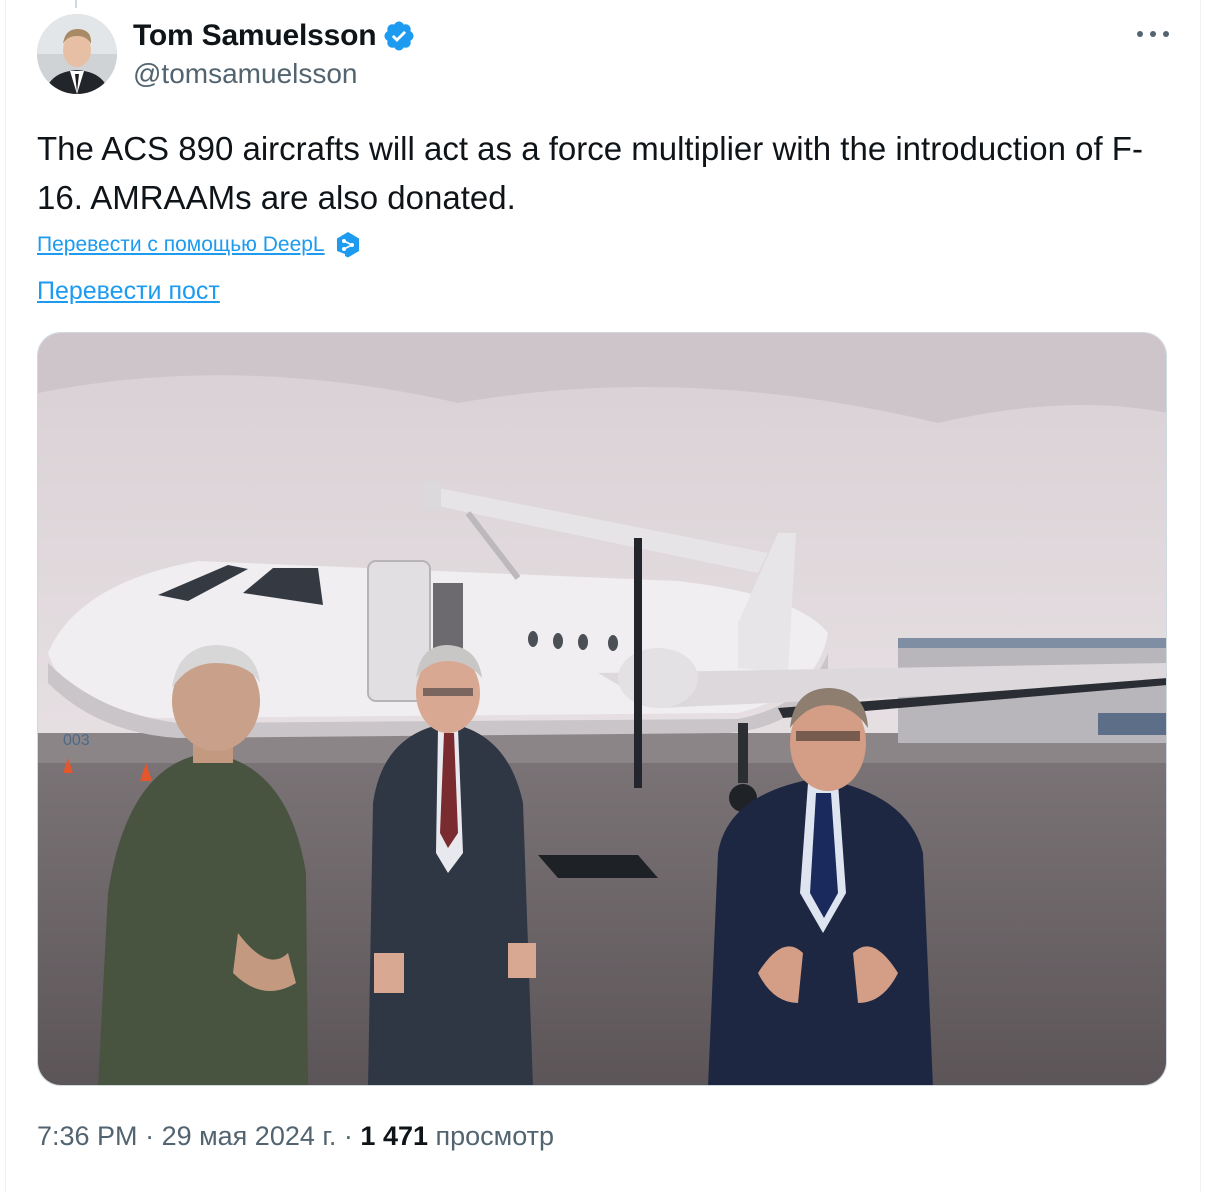 Image resolution: width=1206 pixels, height=1192 pixels. I want to click on translate-deepl-link: Перевести с помощью DeepL, so click(181, 245).